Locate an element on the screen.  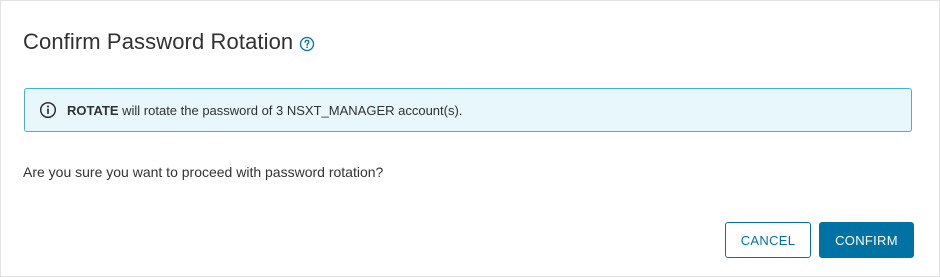
cancel-button: CANCEL is located at coordinates (768, 240).